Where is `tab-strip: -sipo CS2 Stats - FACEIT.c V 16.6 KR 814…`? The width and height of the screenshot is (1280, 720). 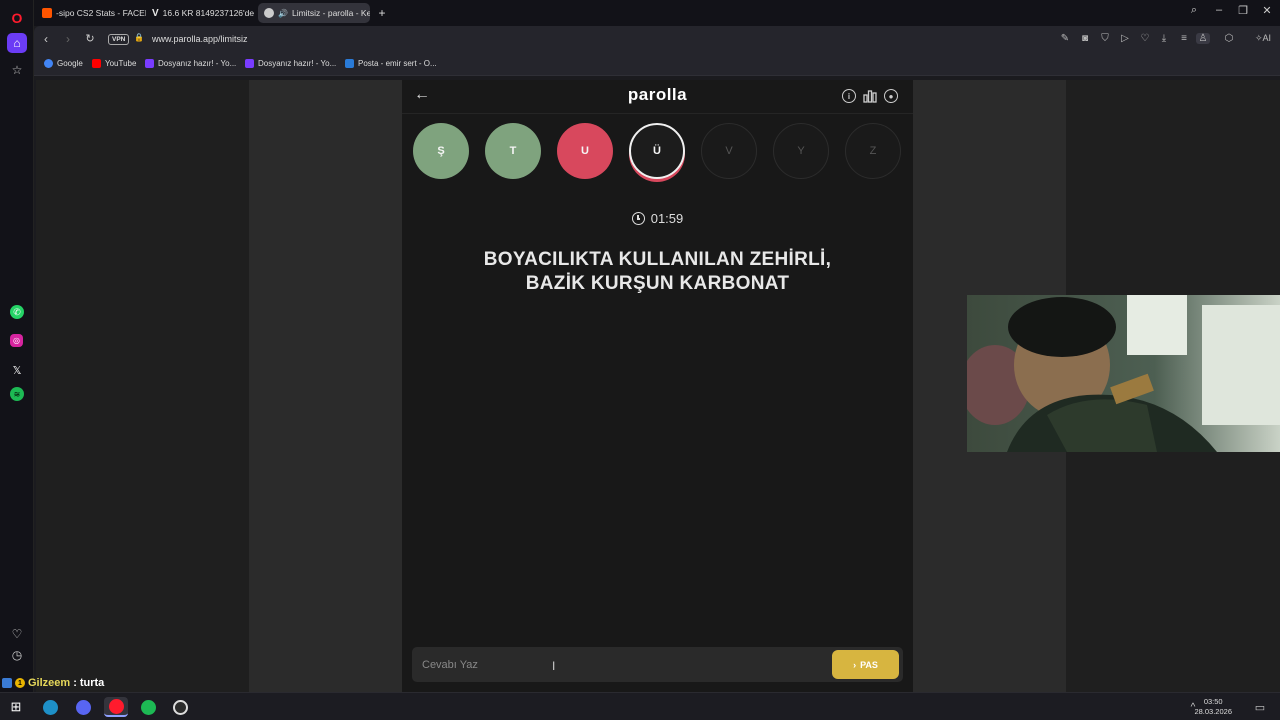
tab-strip: -sipo CS2 Stats - FACEIT.c V 16.6 KR 814… is located at coordinates (657, 13).